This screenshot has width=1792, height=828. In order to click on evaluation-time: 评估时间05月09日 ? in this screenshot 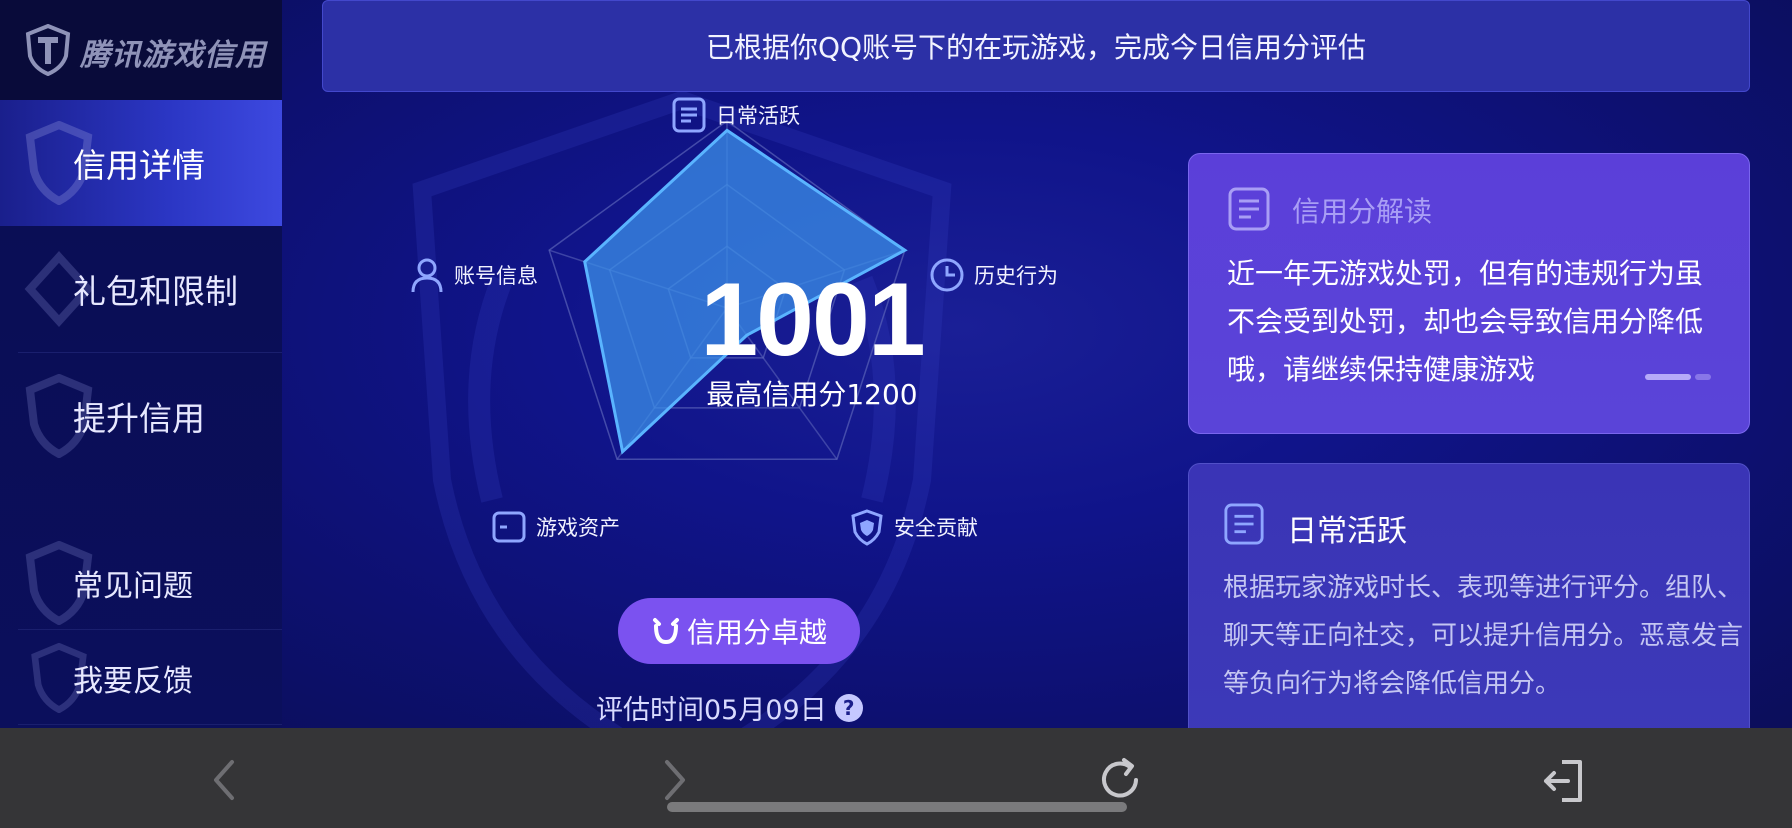, I will do `click(729, 707)`.